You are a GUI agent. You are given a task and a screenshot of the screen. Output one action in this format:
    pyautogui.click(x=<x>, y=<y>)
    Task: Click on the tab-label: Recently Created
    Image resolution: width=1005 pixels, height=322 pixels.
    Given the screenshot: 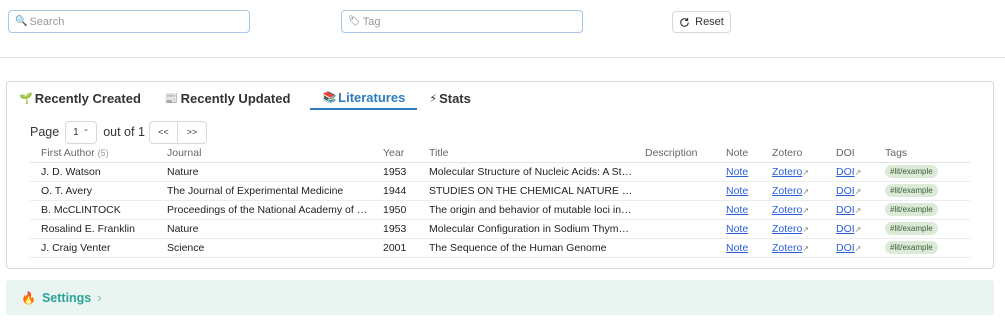 What is the action you would take?
    pyautogui.click(x=87, y=98)
    